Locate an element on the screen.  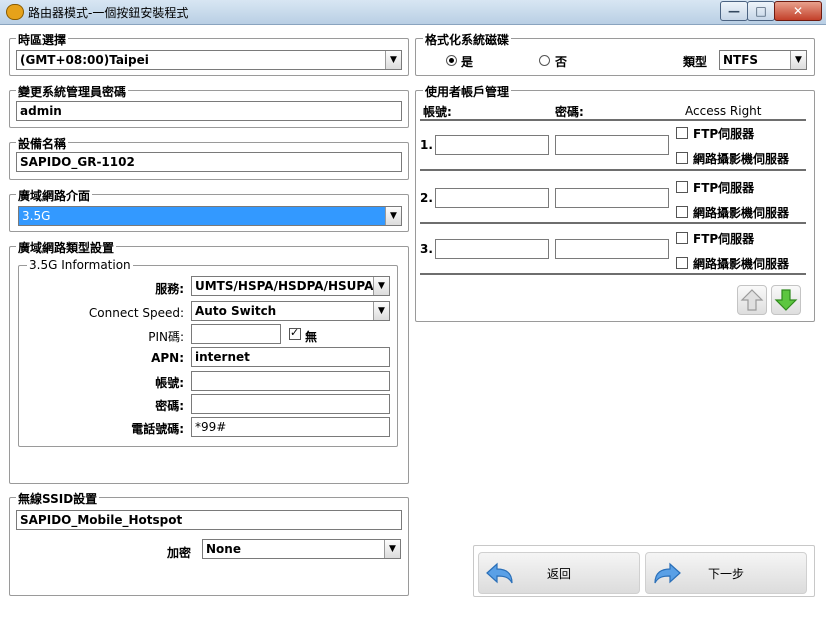
check-icon: ✓ is located at coordinates (295, 332).